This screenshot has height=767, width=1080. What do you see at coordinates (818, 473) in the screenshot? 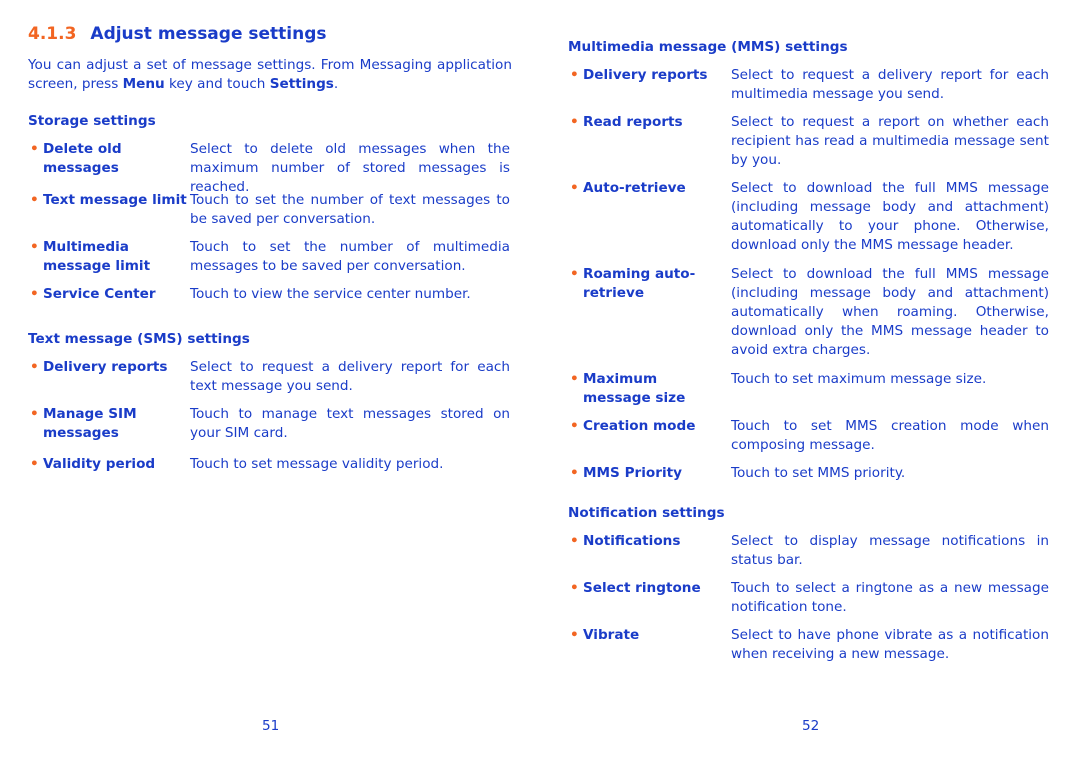
I see `setting-description: Touch to set MMS priority.` at bounding box center [818, 473].